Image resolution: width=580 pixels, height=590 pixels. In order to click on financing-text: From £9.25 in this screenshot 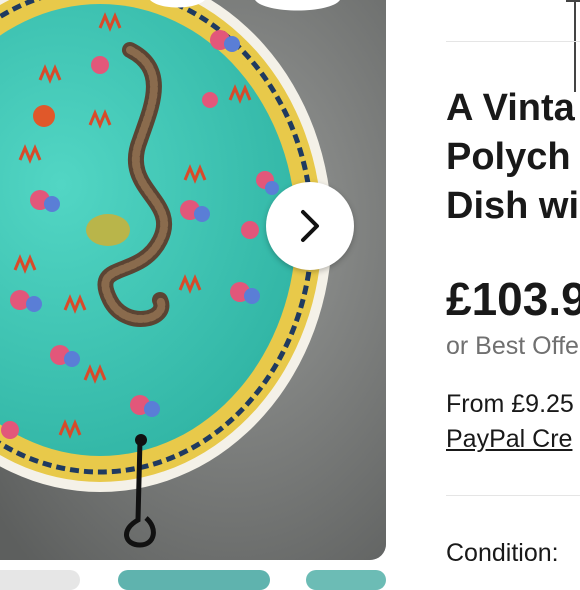, I will do `click(510, 404)`.